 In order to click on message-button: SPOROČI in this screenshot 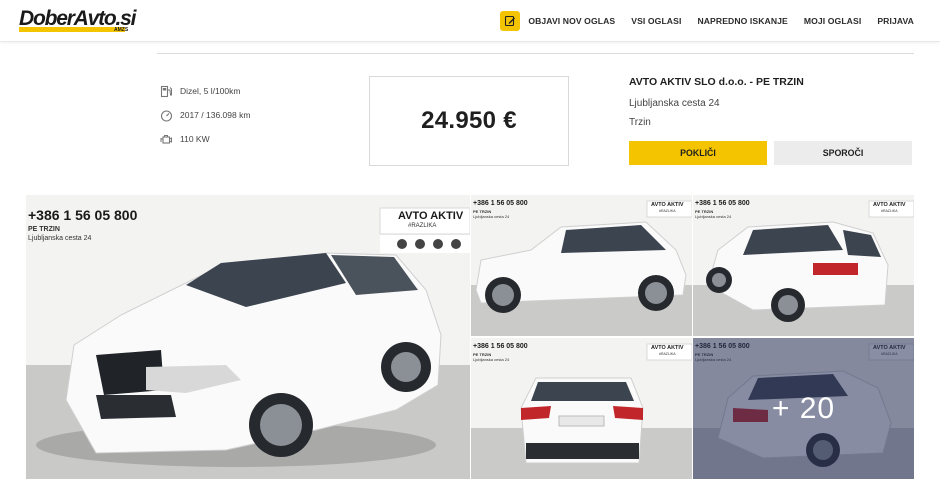, I will do `click(843, 153)`.